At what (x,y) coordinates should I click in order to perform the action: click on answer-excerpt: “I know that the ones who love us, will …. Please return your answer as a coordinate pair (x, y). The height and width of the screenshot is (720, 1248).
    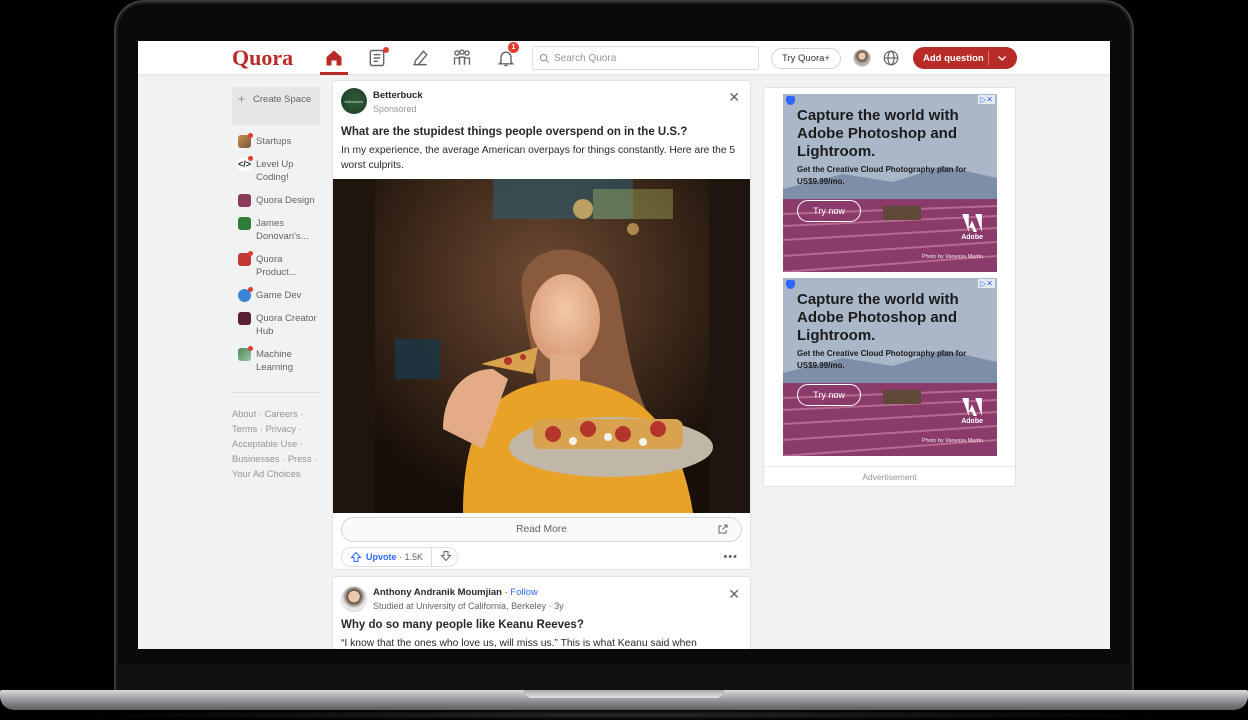
    Looking at the image, I should click on (543, 643).